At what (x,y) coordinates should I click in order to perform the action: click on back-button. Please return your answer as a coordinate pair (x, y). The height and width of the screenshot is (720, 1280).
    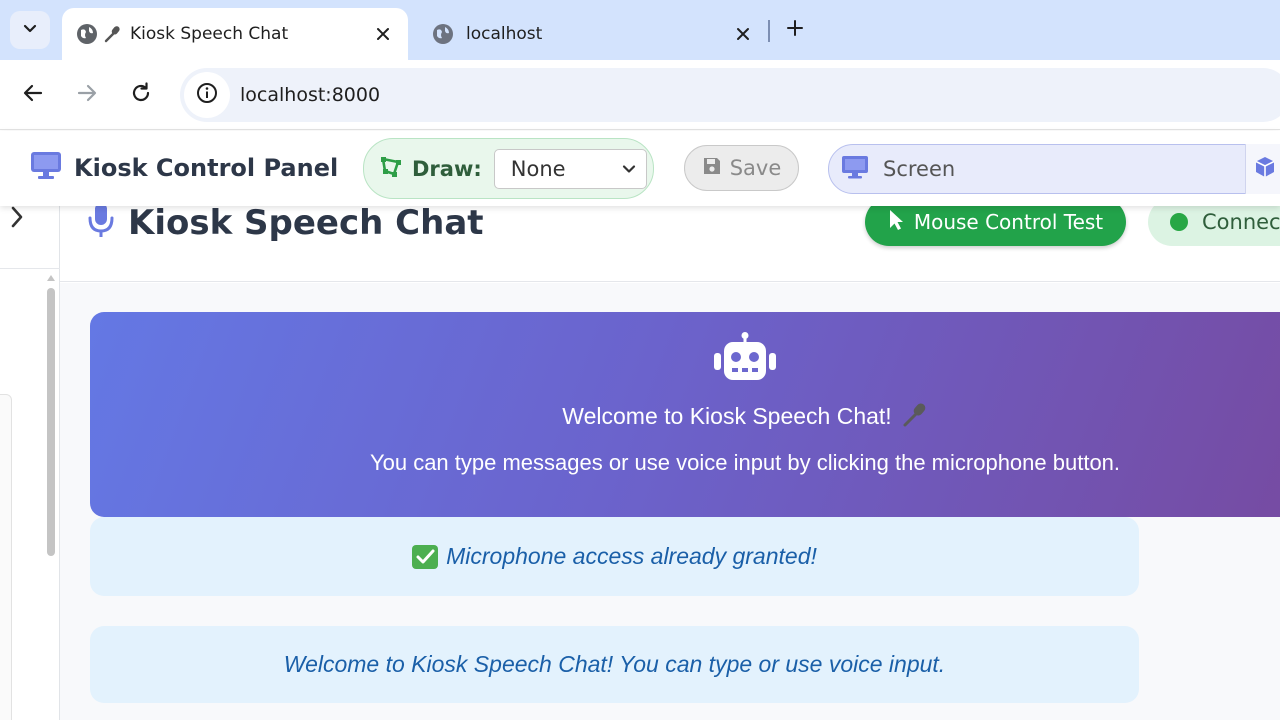
    Looking at the image, I should click on (33, 95).